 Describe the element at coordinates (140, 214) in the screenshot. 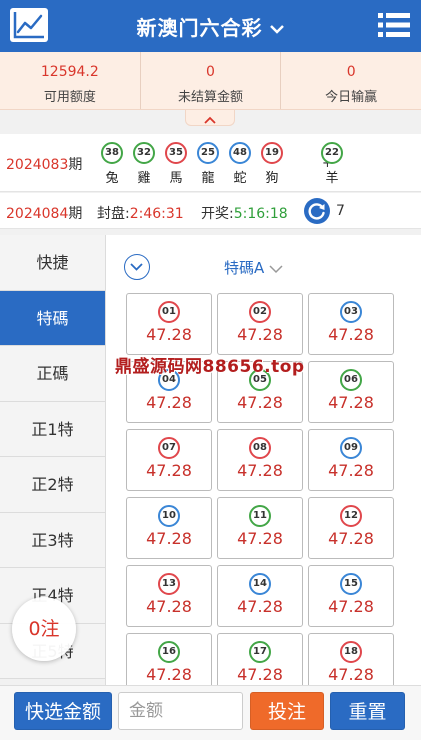

I see `close-time: 封盘:2:46:31` at that location.